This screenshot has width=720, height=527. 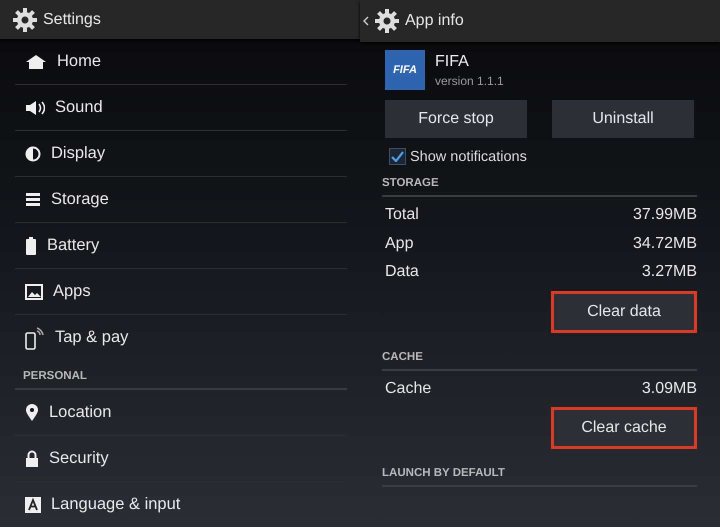 I want to click on settings-menu-item: Sound, so click(x=79, y=107).